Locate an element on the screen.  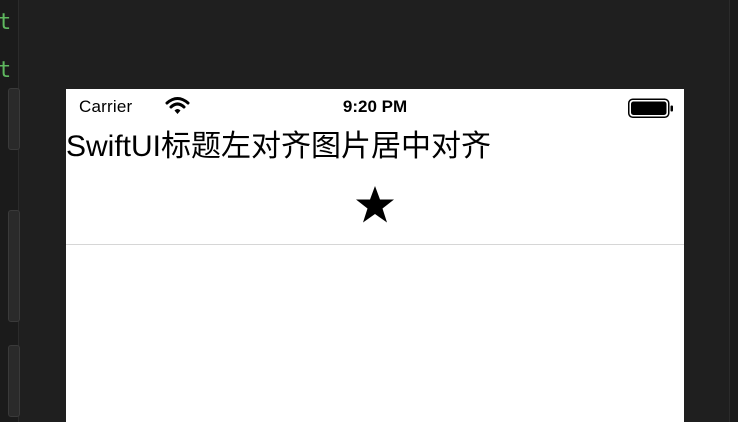
status-bar: Carrier 9:20 PM is located at coordinates (375, 107).